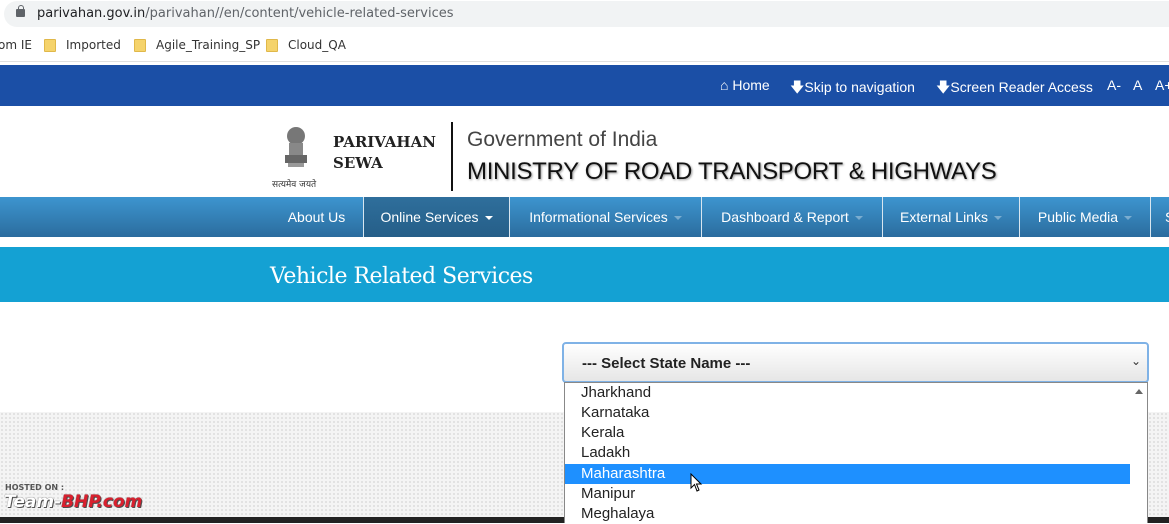  What do you see at coordinates (848, 474) in the screenshot?
I see `option-maharashtra: Maharashtra` at bounding box center [848, 474].